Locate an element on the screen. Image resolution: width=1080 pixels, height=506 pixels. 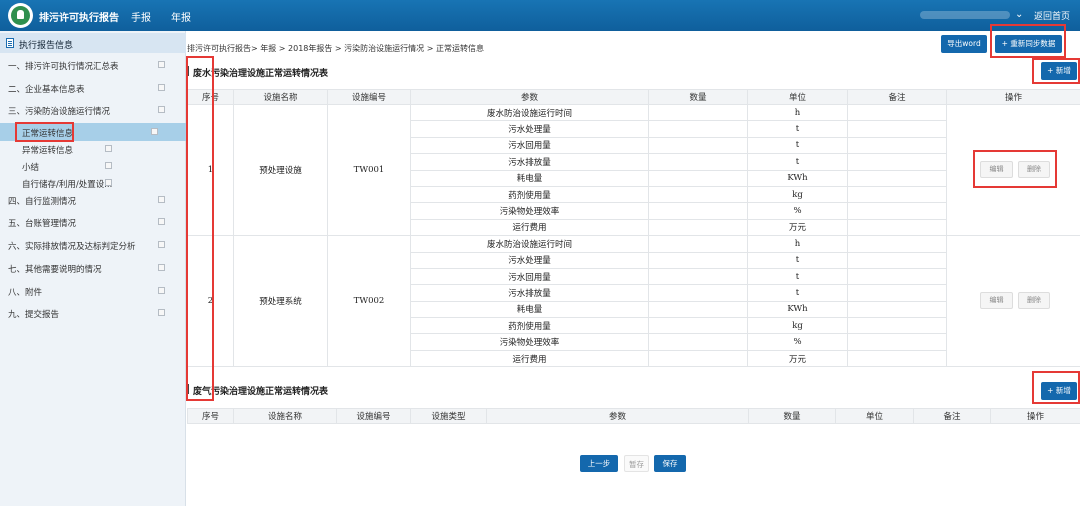
sidebar-item: 三、污染防治设施运行情况 is located at coordinates (93, 110).